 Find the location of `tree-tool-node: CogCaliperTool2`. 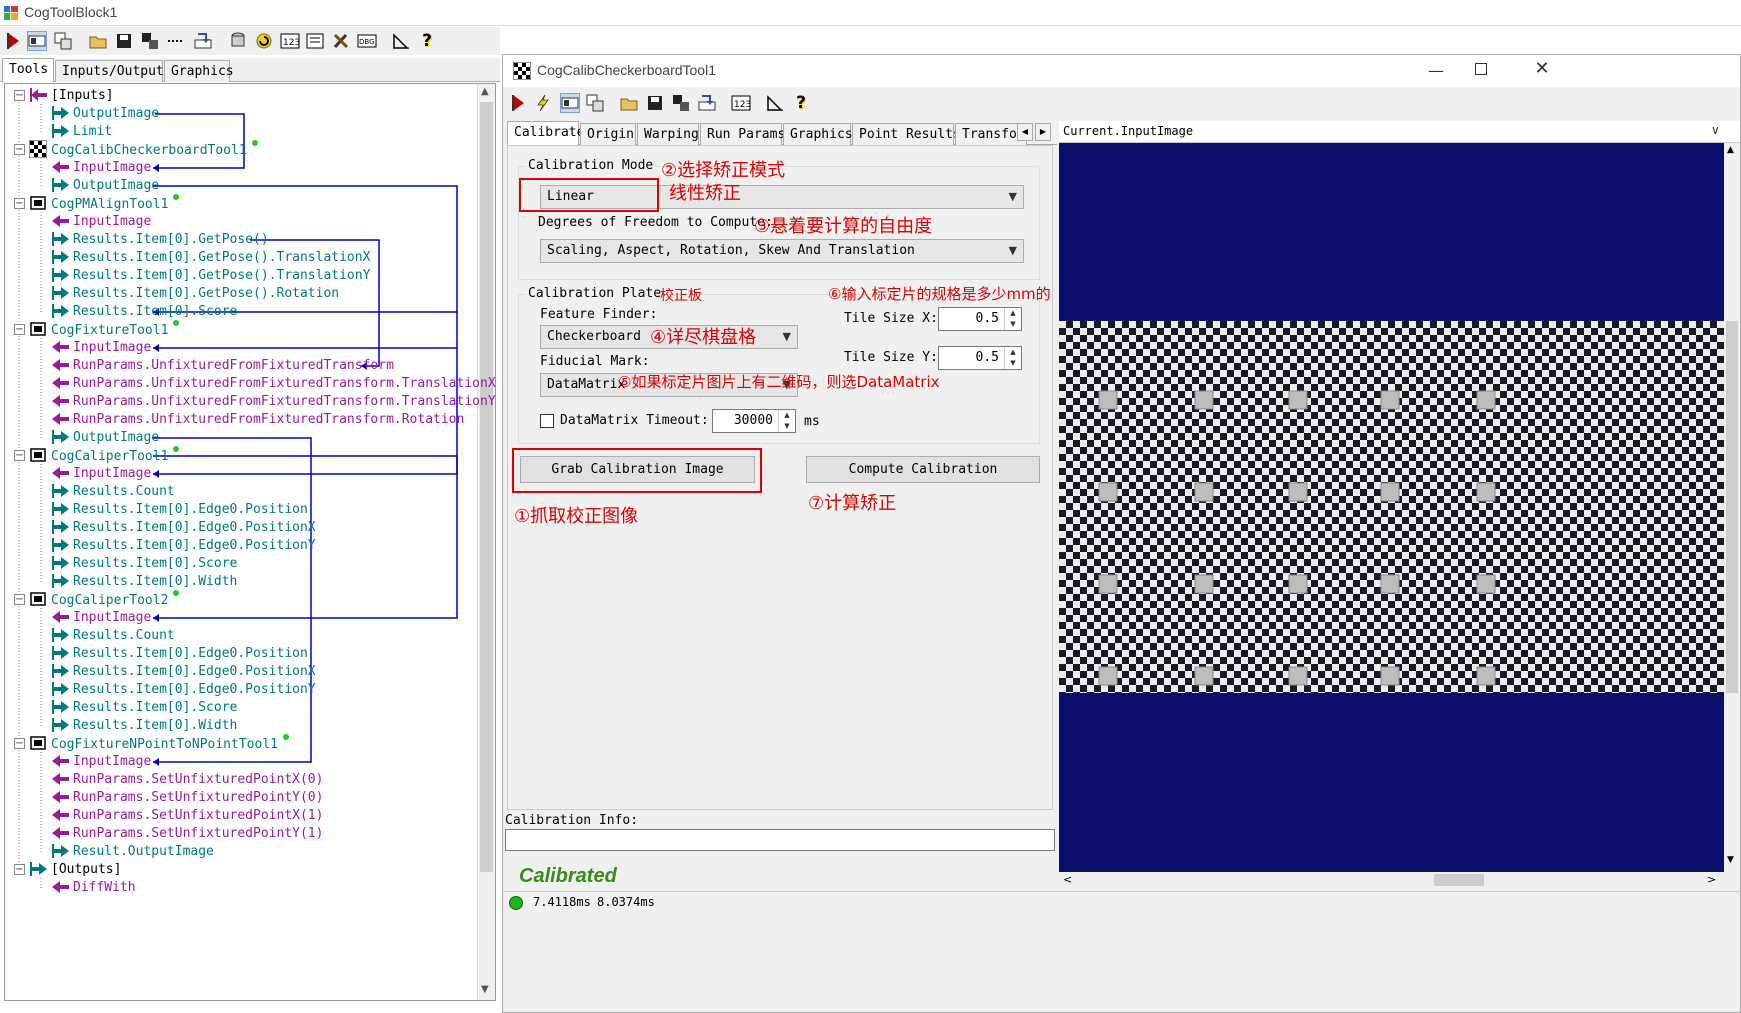

tree-tool-node: CogCaliperTool2 is located at coordinates (104, 600).